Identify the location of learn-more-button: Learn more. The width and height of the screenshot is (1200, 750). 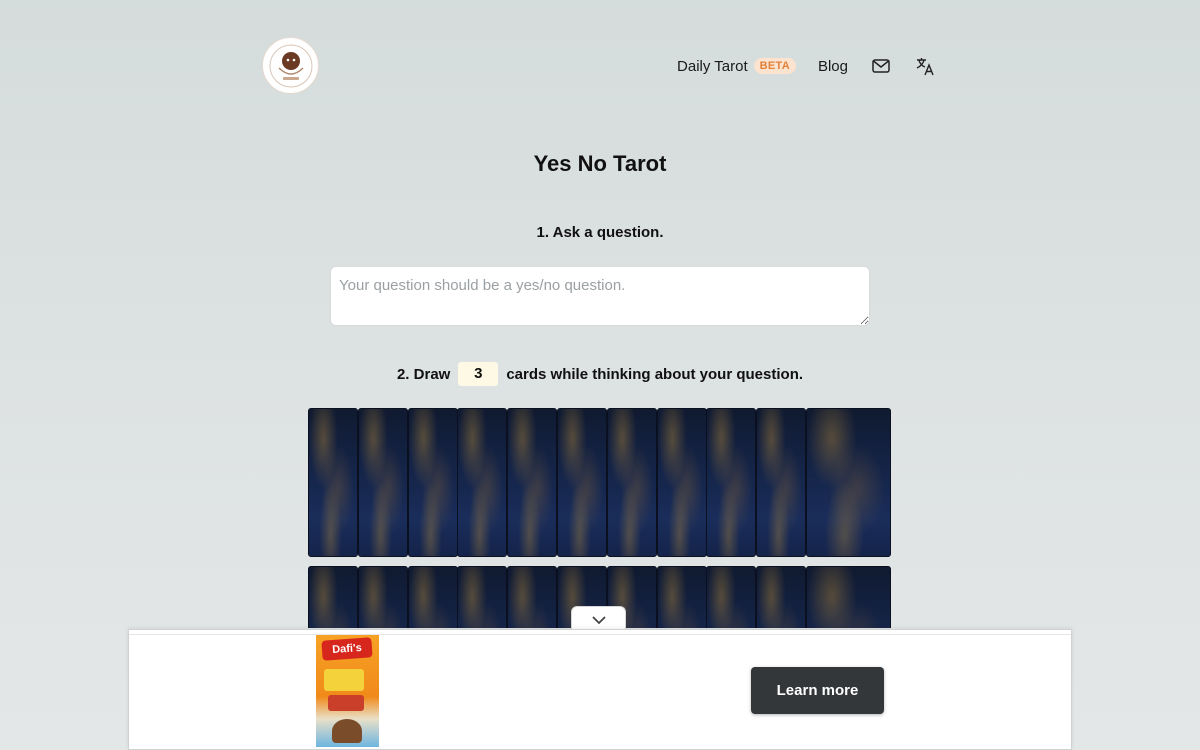
(817, 690).